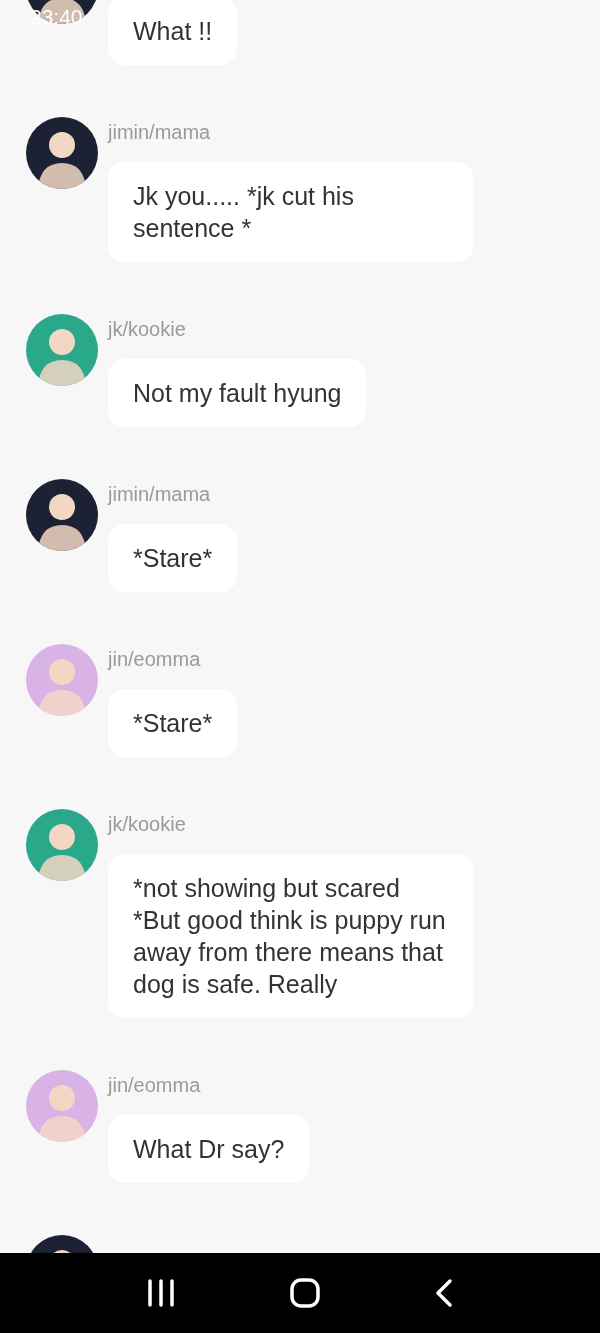 Image resolution: width=600 pixels, height=1333 pixels. I want to click on back-icon, so click(443, 1293).